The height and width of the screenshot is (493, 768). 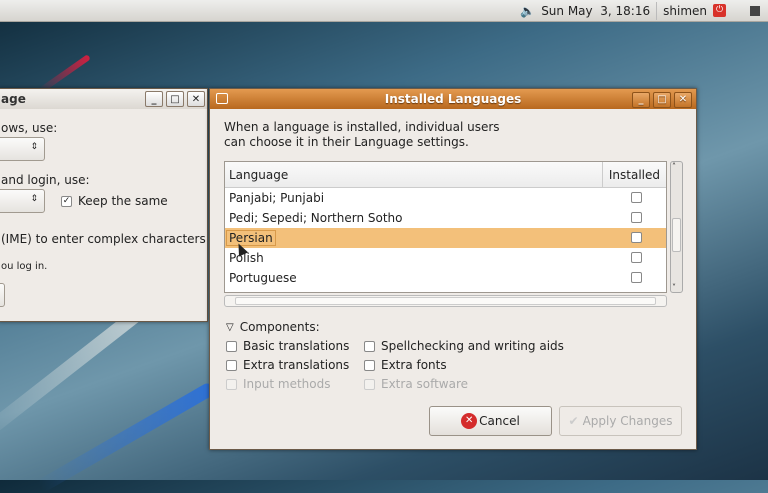 I want to click on keep-same-label: Keep the same, so click(x=123, y=201).